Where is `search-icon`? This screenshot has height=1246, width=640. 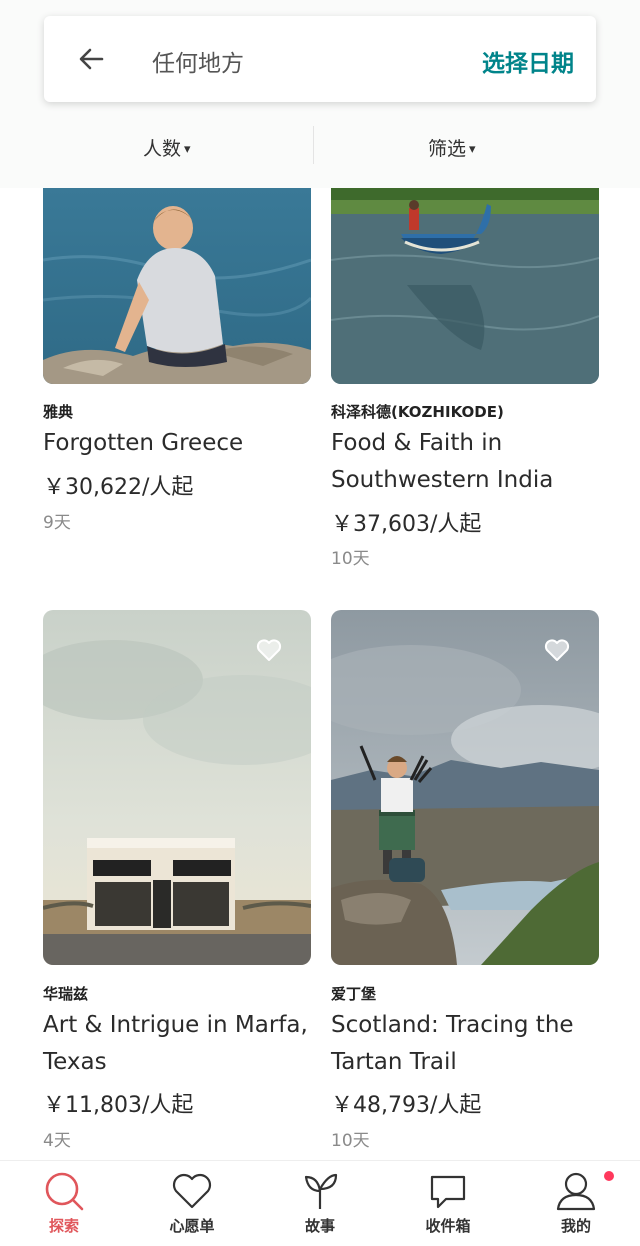 search-icon is located at coordinates (64, 1191).